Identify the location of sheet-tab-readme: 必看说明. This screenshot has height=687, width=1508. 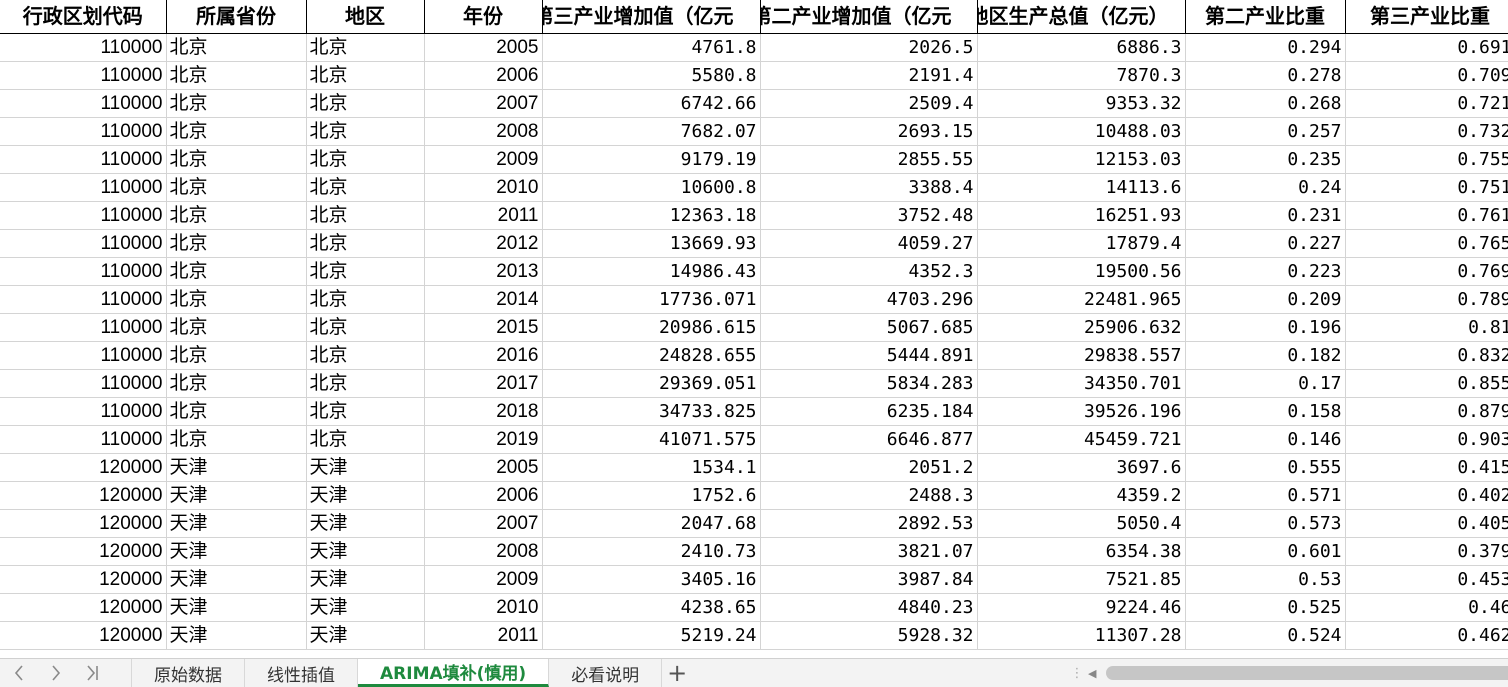
(606, 673).